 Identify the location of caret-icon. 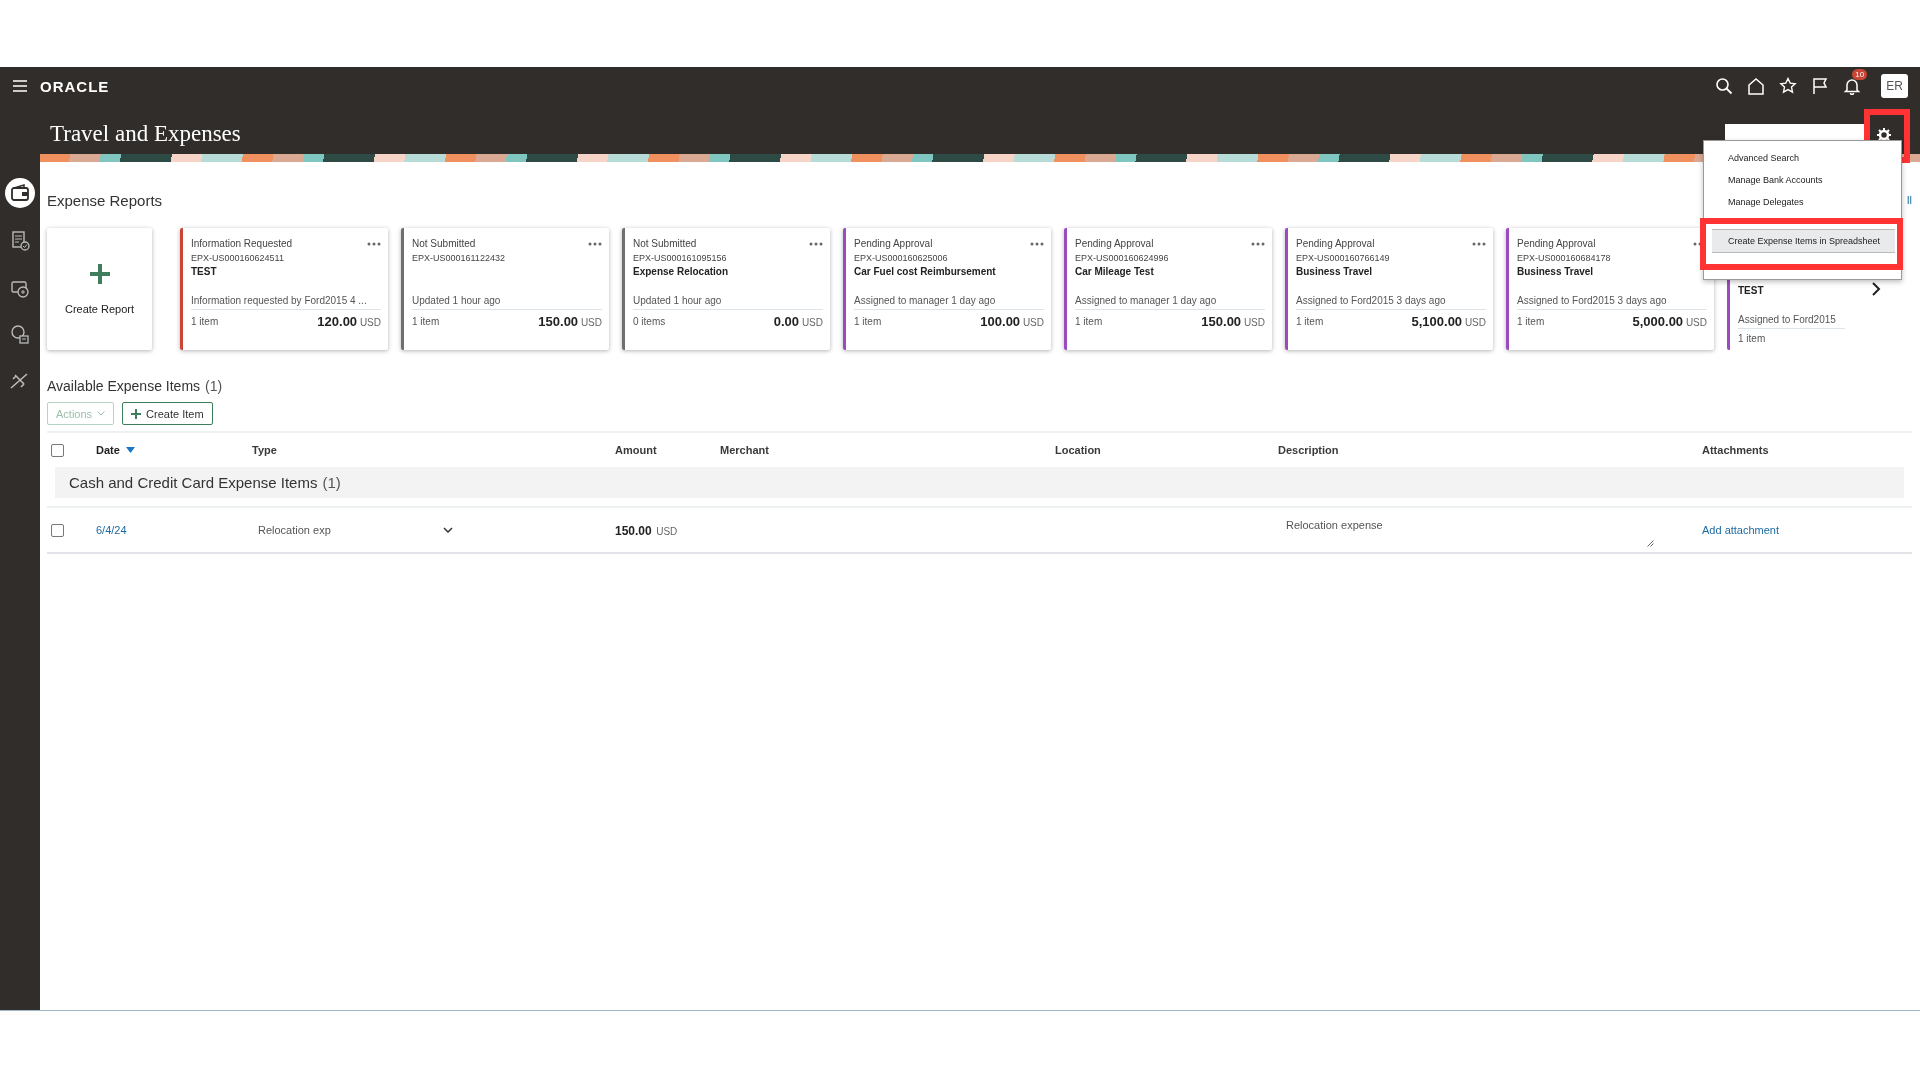
(101, 413).